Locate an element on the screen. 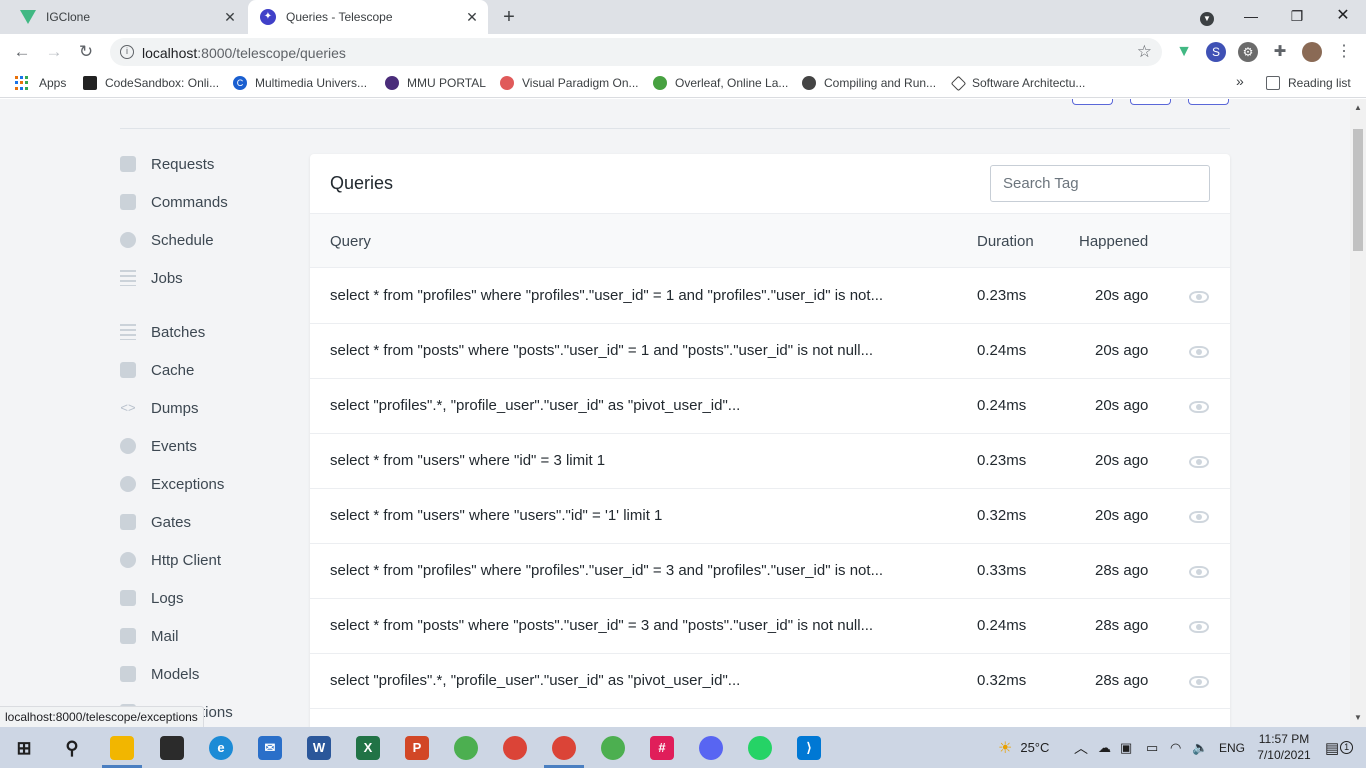 The height and width of the screenshot is (768, 1366). vscode-icon: ⟩ is located at coordinates (809, 748).